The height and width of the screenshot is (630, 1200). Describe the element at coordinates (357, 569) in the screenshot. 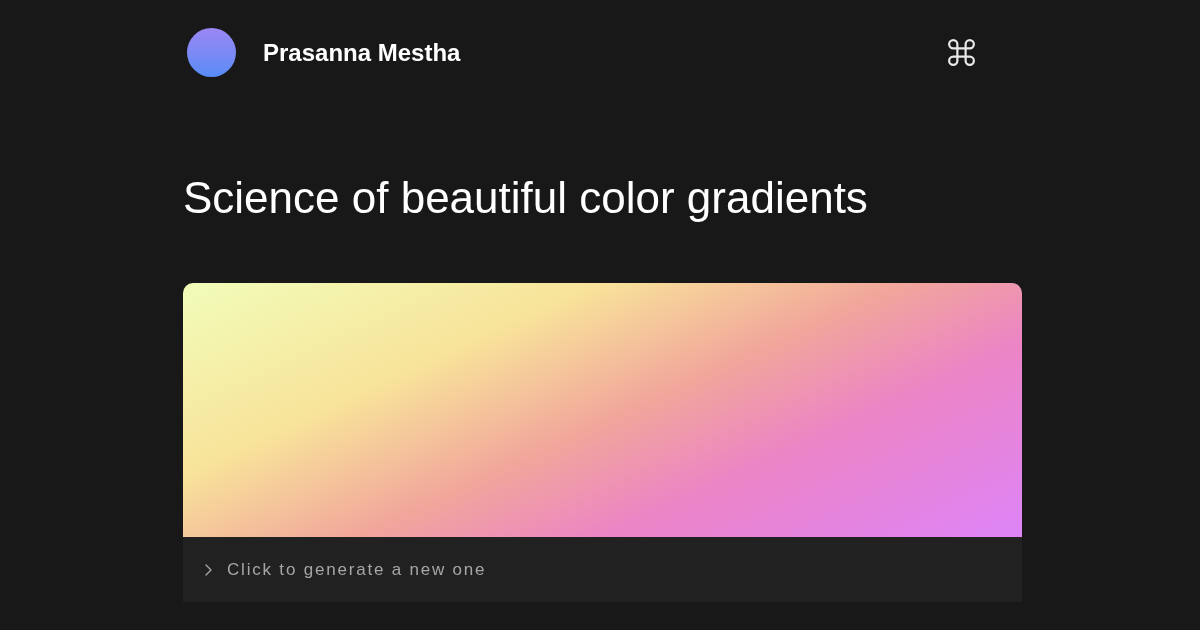

I see `generate-prompt: Click to generate a new one` at that location.